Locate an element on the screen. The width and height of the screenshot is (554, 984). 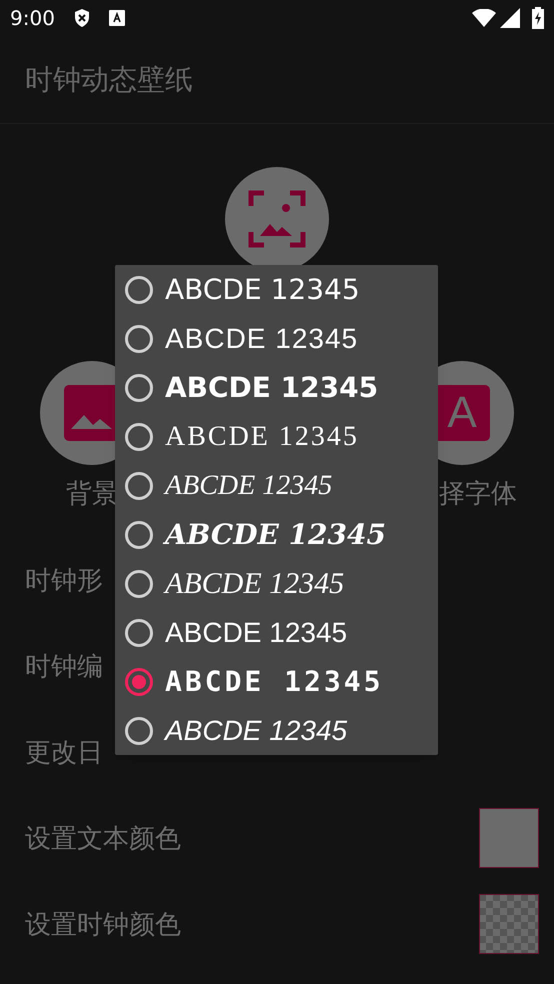
signal-icon is located at coordinates (510, 18).